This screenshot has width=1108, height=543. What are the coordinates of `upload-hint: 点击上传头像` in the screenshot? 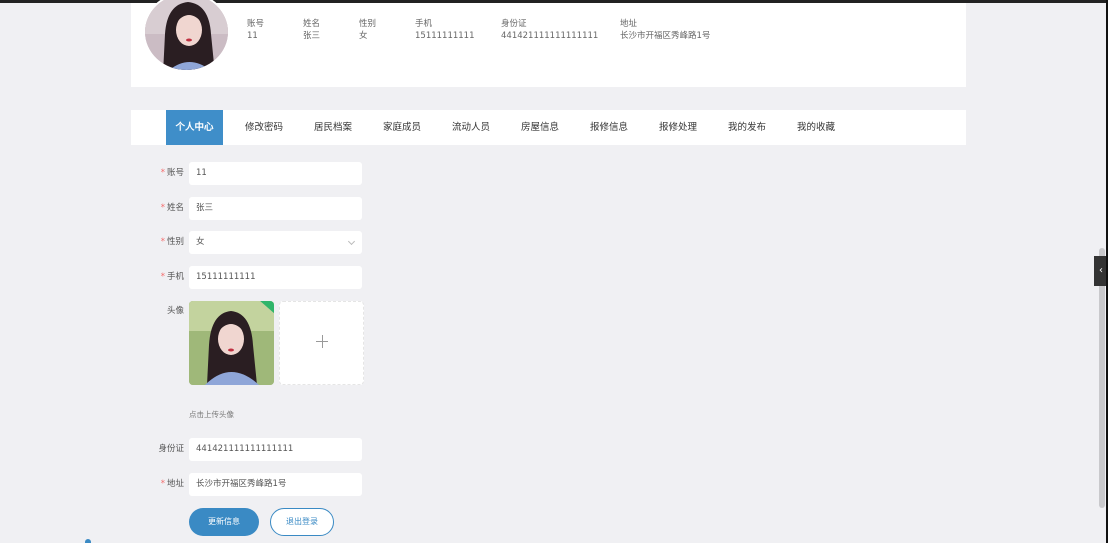 It's located at (211, 414).